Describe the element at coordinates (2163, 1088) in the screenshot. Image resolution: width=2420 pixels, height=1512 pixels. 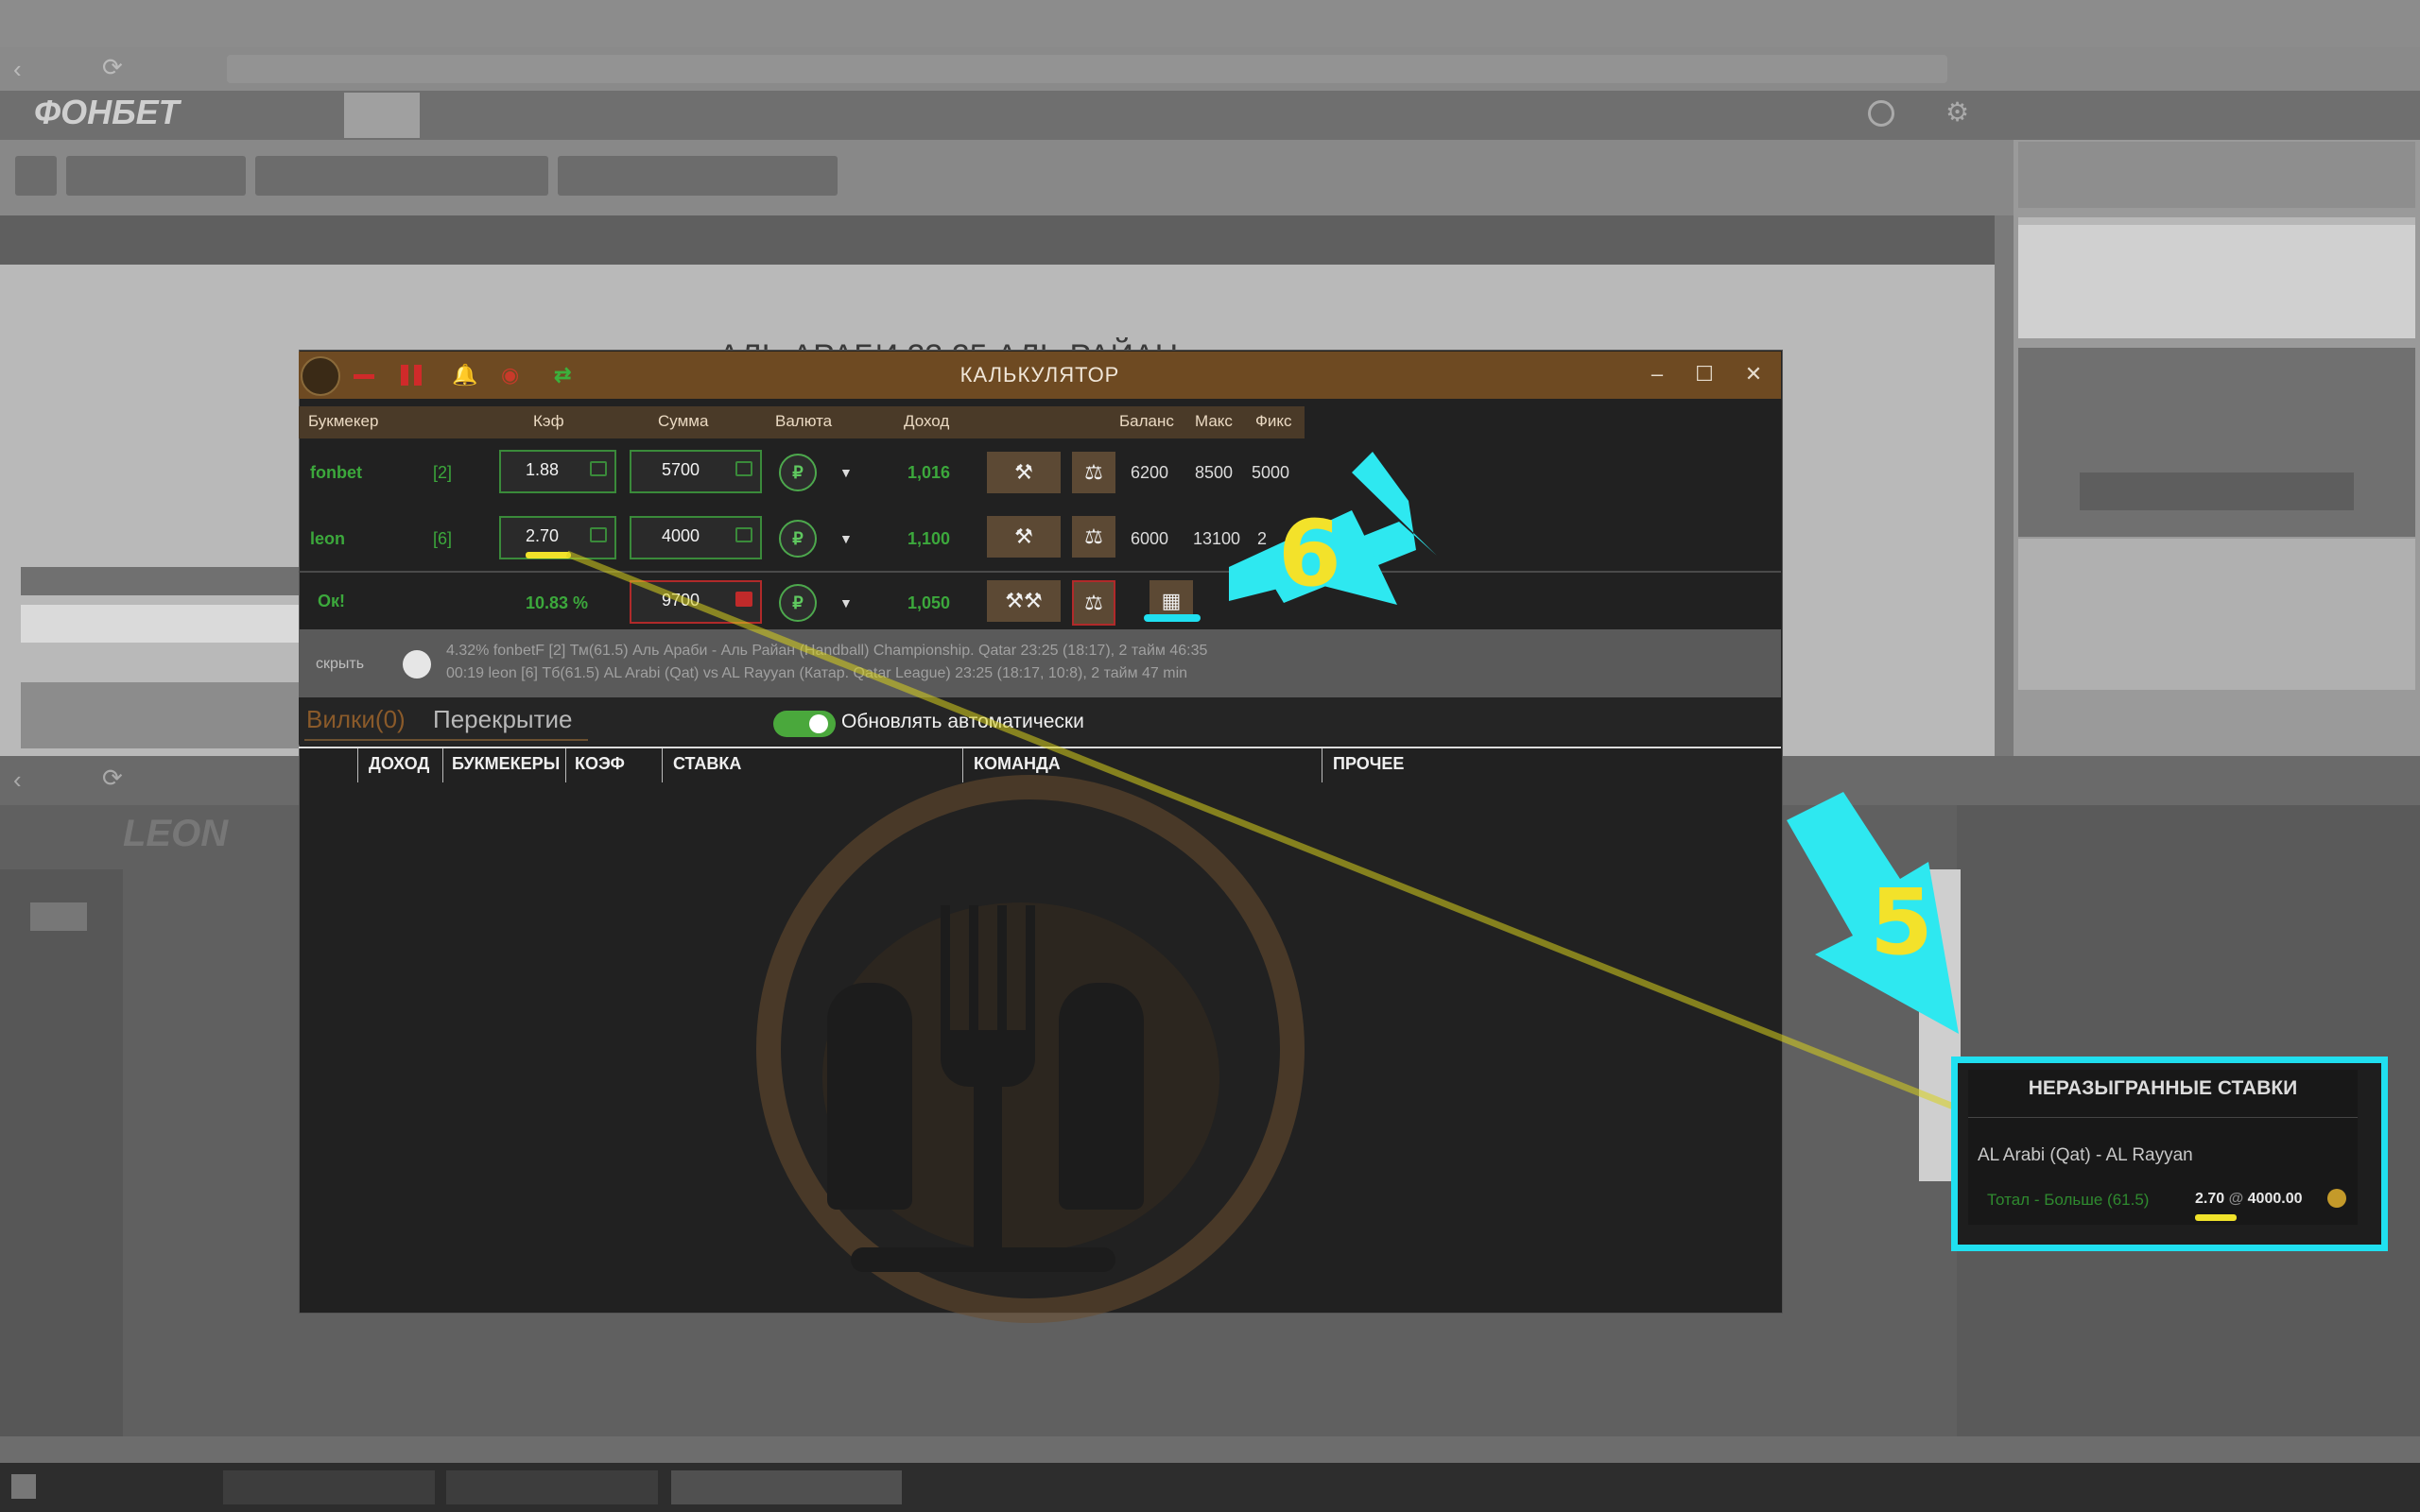
I see `popup-title: НЕРАЗЫГРАННЫЕ СТАВКИ` at that location.